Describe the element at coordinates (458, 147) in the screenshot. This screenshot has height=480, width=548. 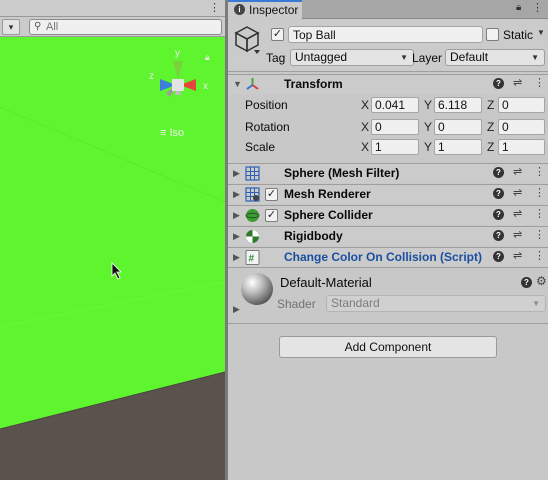
I see `scale-y-field` at that location.